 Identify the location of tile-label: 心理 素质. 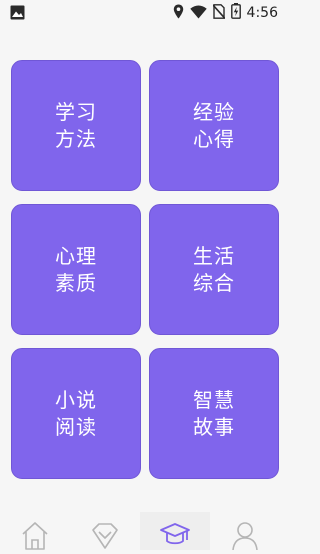
(76, 269).